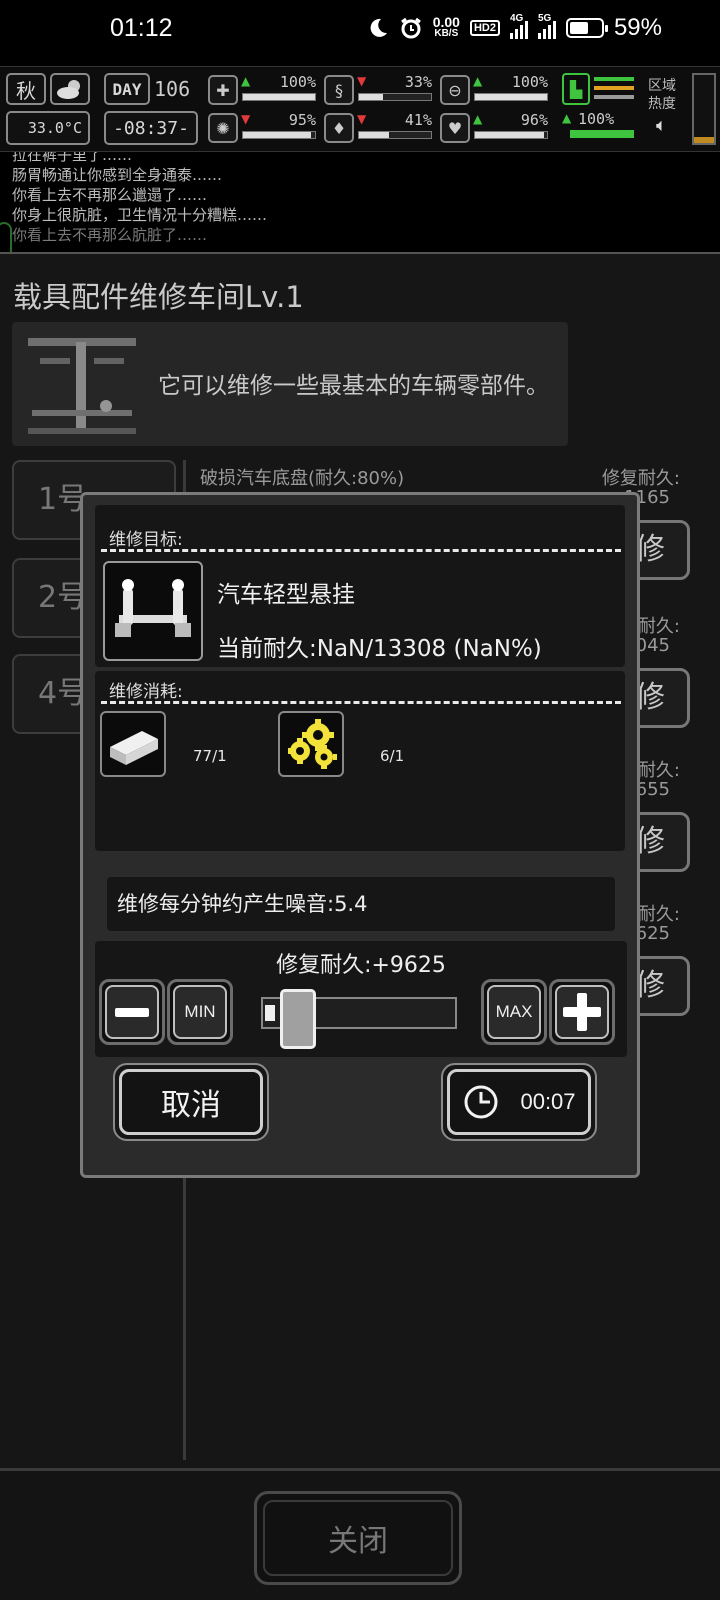 The height and width of the screenshot is (1600, 720). I want to click on close-button: 关闭, so click(358, 1538).